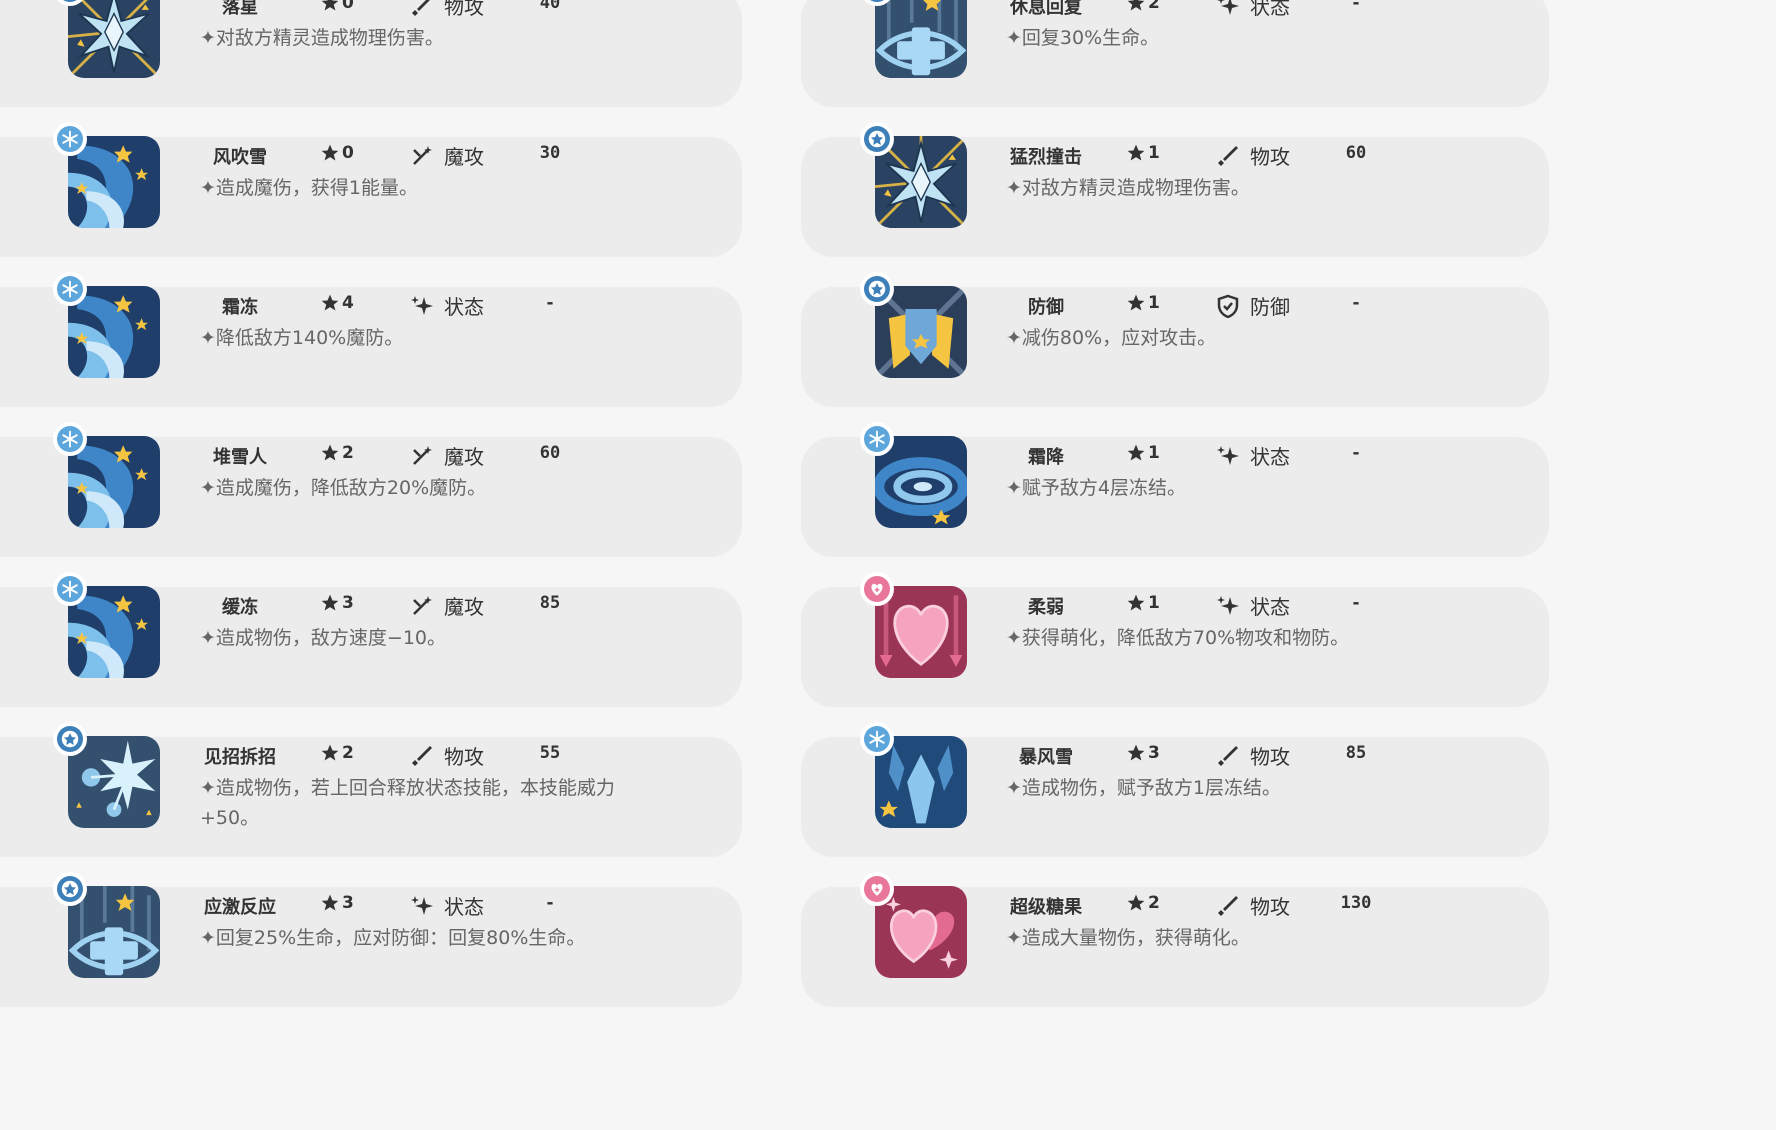 This screenshot has width=1776, height=1130. What do you see at coordinates (550, 153) in the screenshot?
I see `skill-power: 30` at bounding box center [550, 153].